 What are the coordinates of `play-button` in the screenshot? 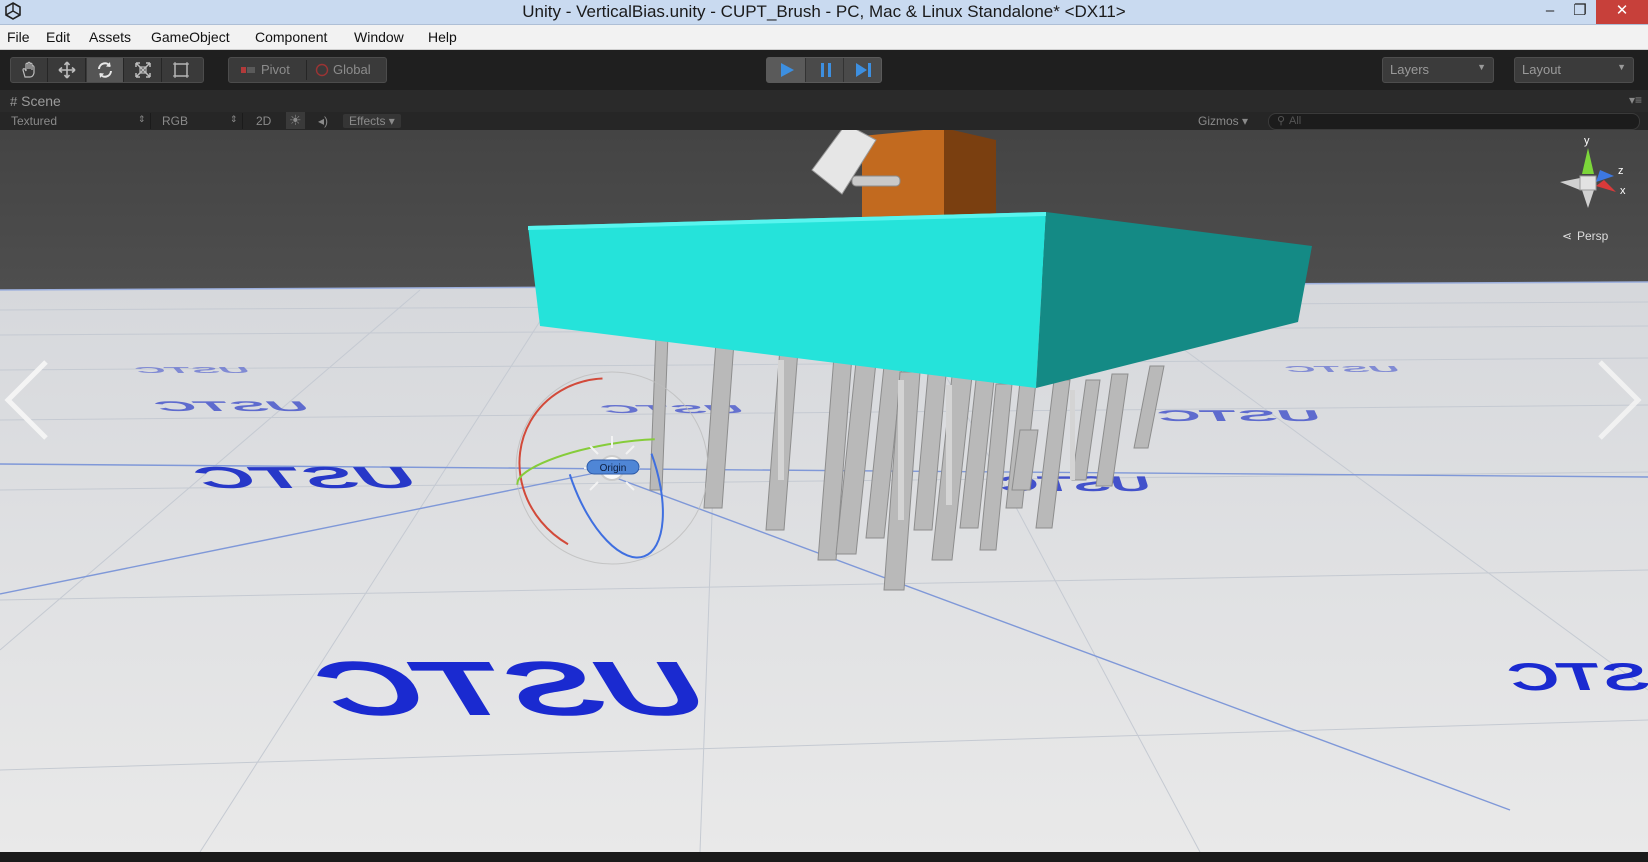 It's located at (786, 70).